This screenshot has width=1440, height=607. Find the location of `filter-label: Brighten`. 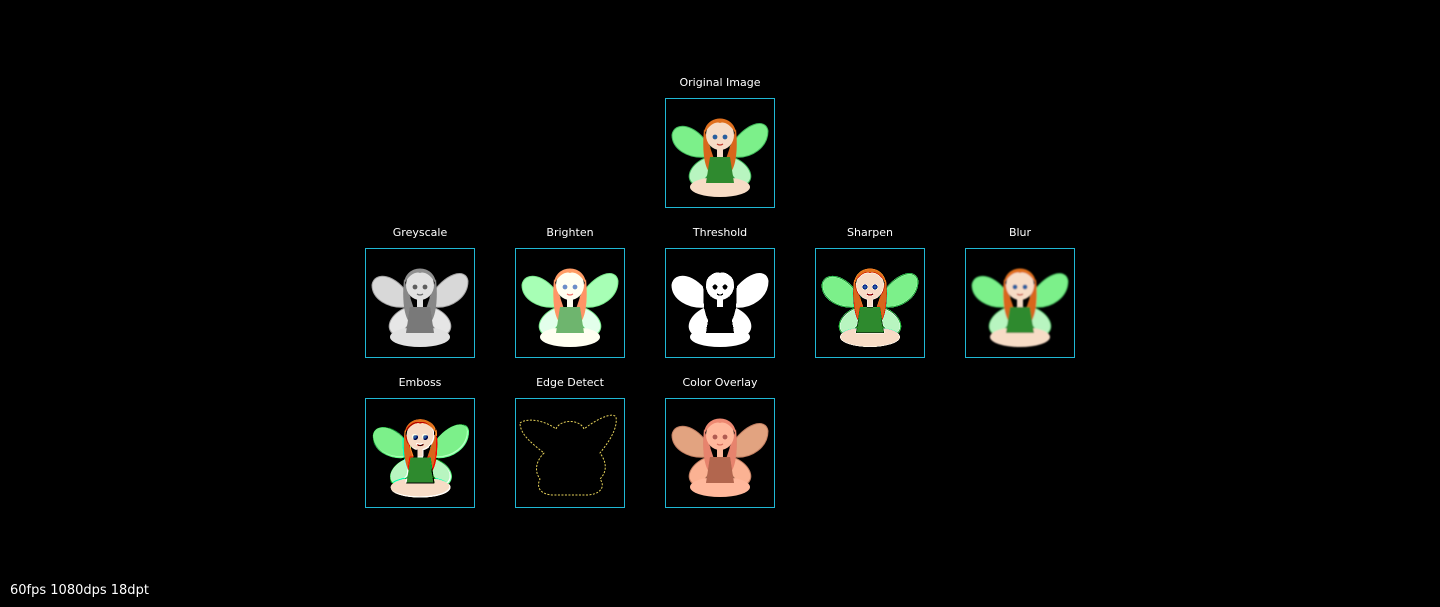

filter-label: Brighten is located at coordinates (570, 232).